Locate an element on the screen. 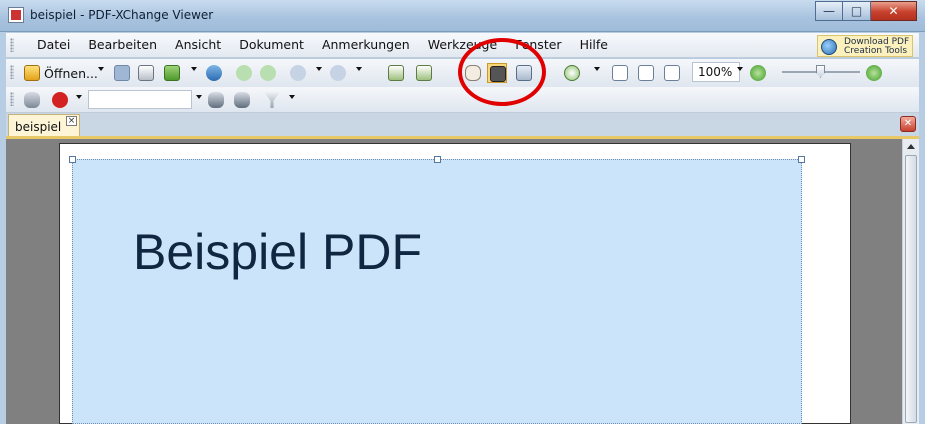  hand-tool-icon is located at coordinates (473, 73).